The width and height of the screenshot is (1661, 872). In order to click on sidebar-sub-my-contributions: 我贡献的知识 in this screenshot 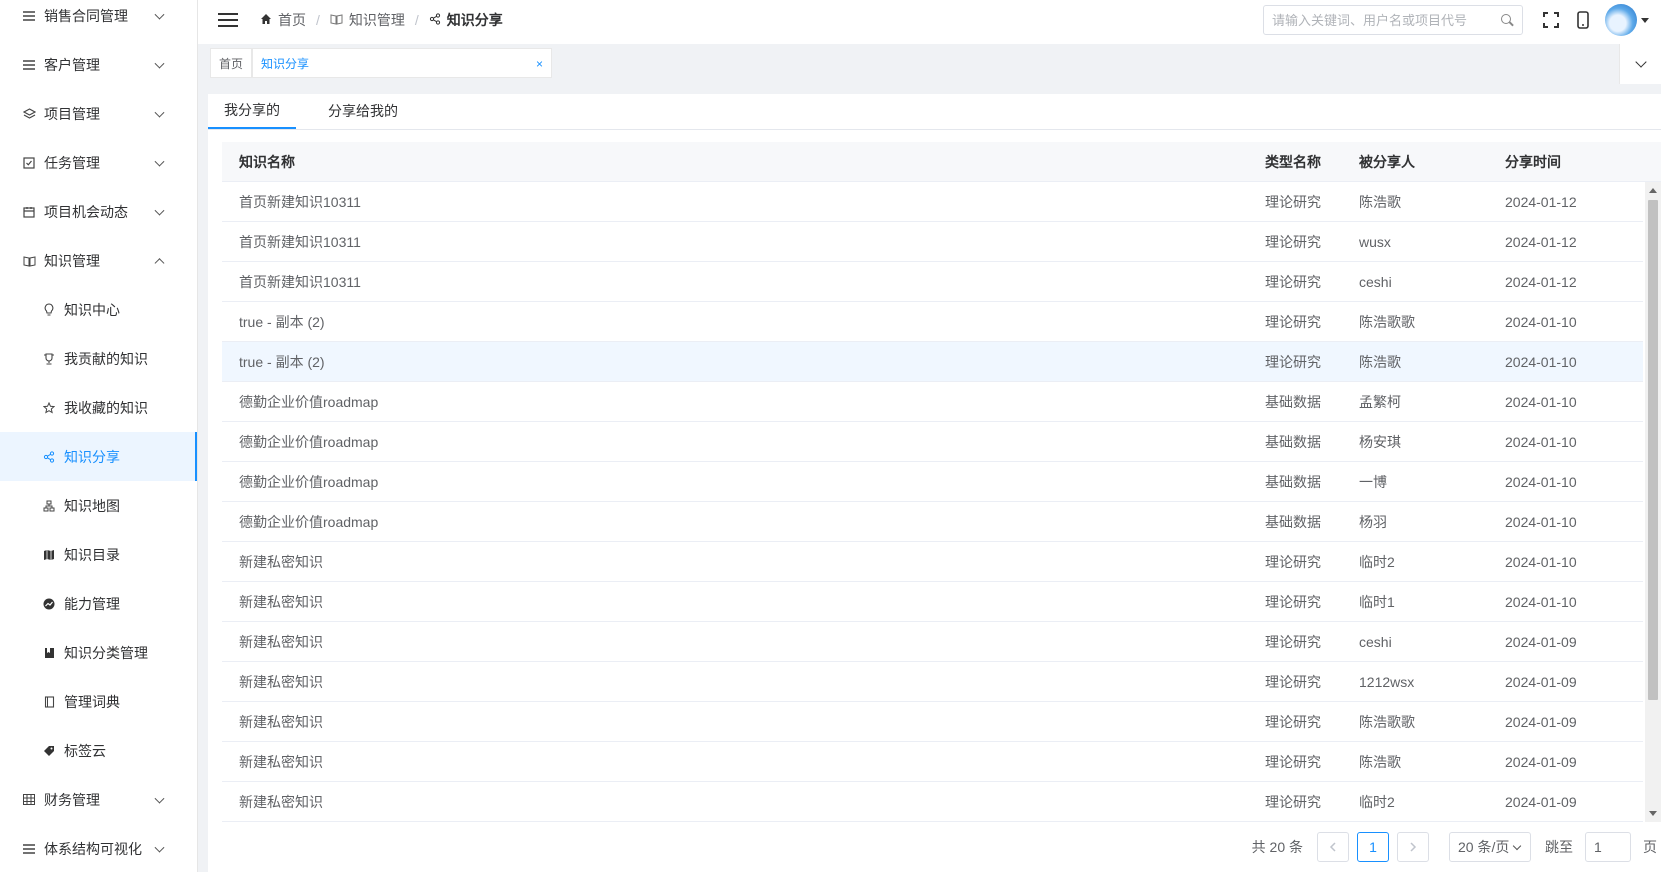, I will do `click(98, 358)`.